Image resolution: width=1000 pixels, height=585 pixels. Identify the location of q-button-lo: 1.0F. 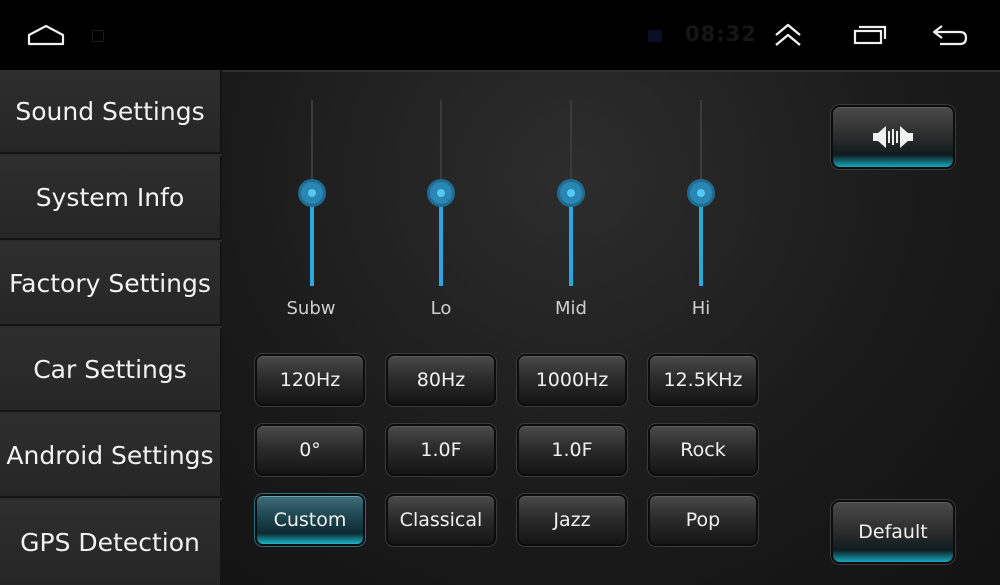
(441, 450).